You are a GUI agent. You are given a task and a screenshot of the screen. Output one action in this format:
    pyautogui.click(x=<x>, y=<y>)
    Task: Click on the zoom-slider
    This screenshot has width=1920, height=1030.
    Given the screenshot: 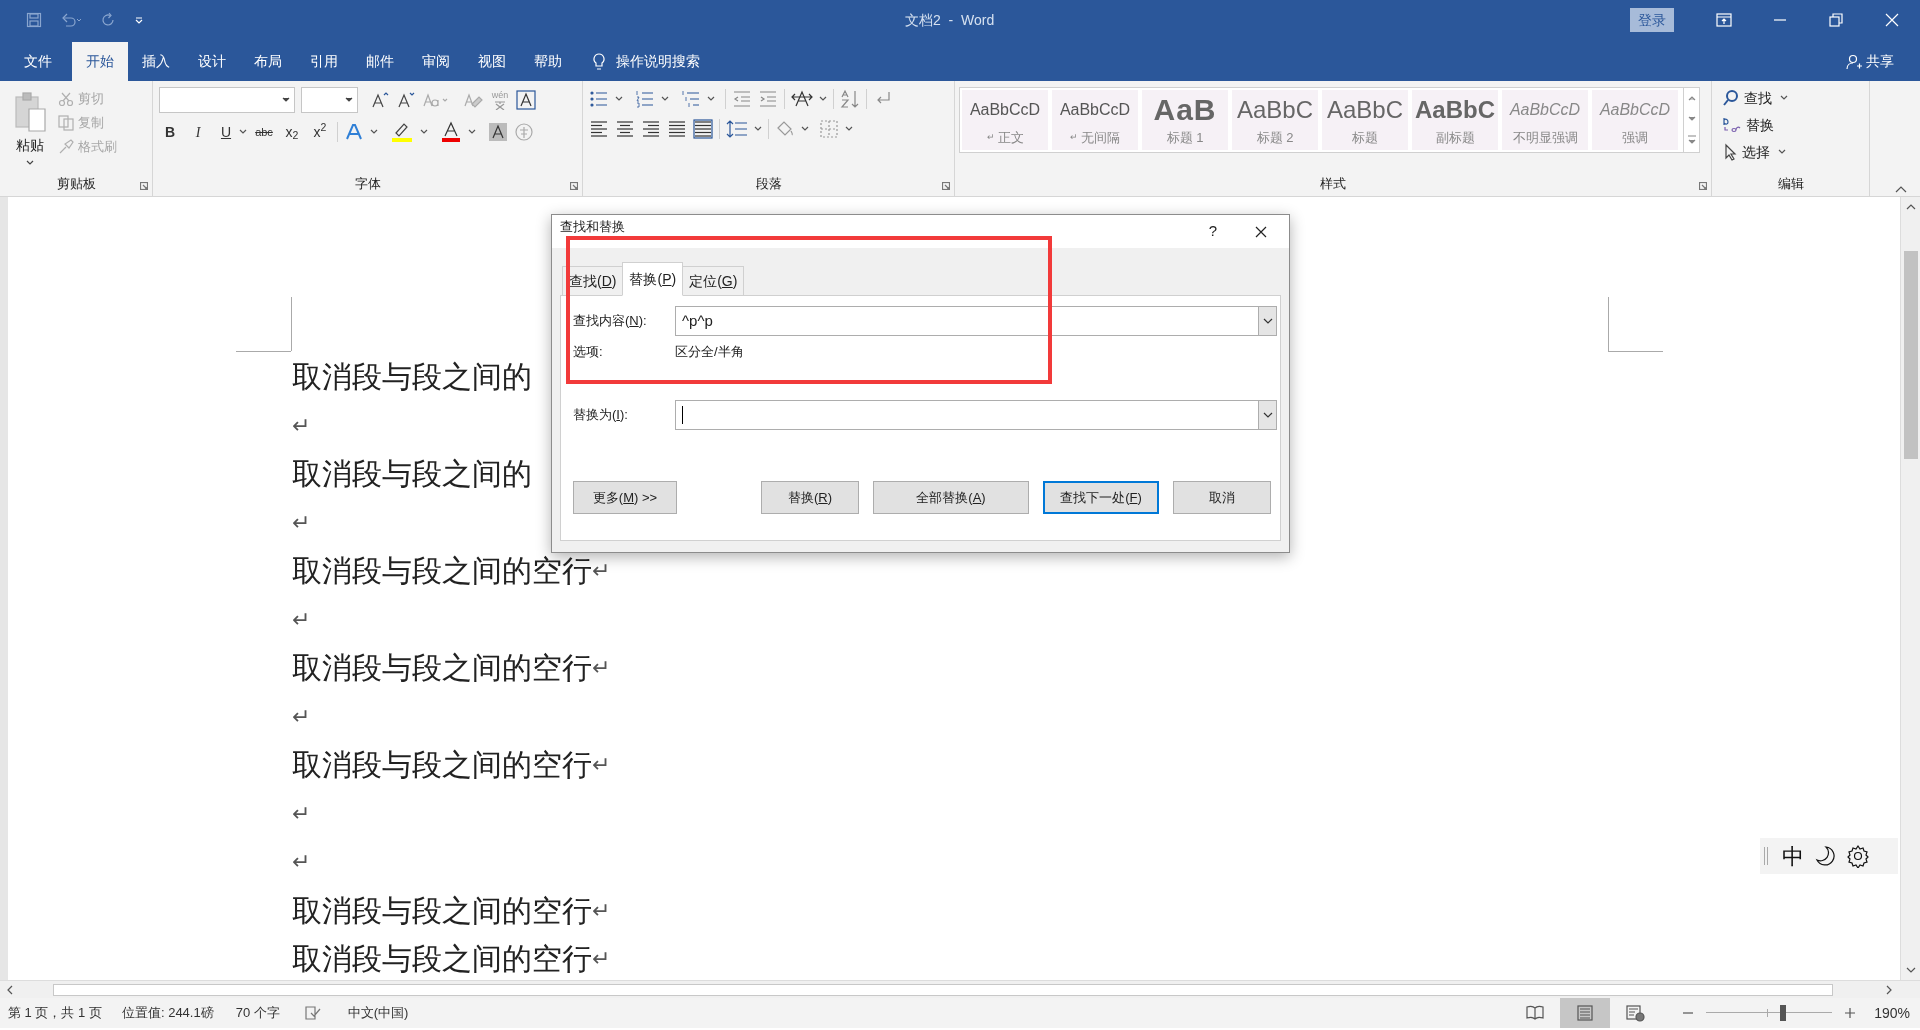 What is the action you would take?
    pyautogui.click(x=1769, y=1013)
    